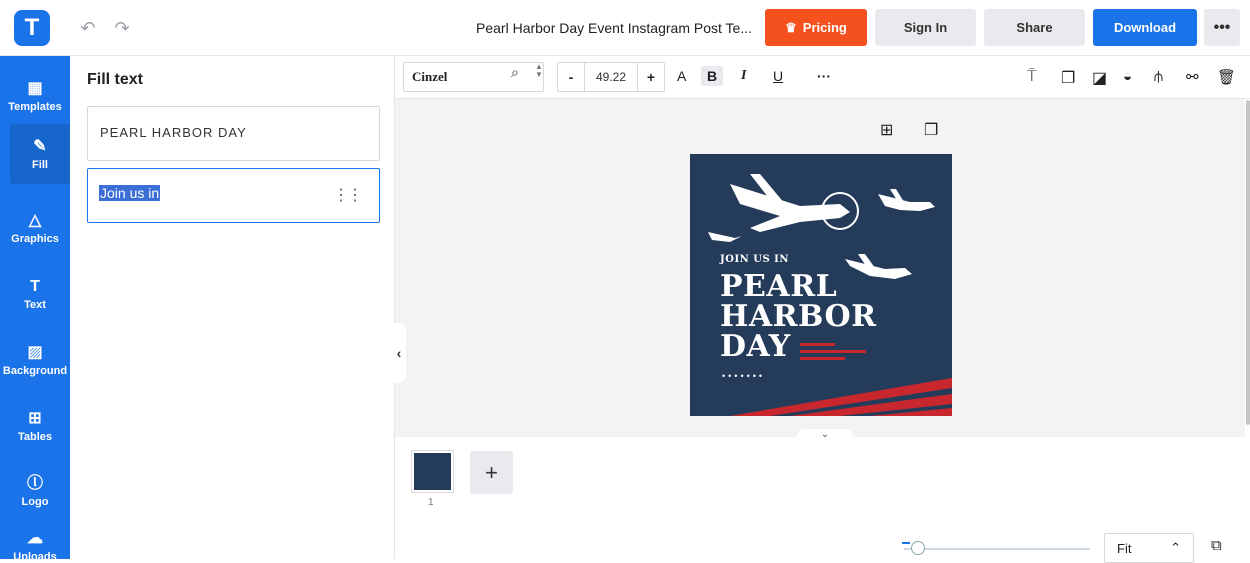 The image size is (1250, 563). What do you see at coordinates (651, 77) in the screenshot?
I see `increase-size-button: +` at bounding box center [651, 77].